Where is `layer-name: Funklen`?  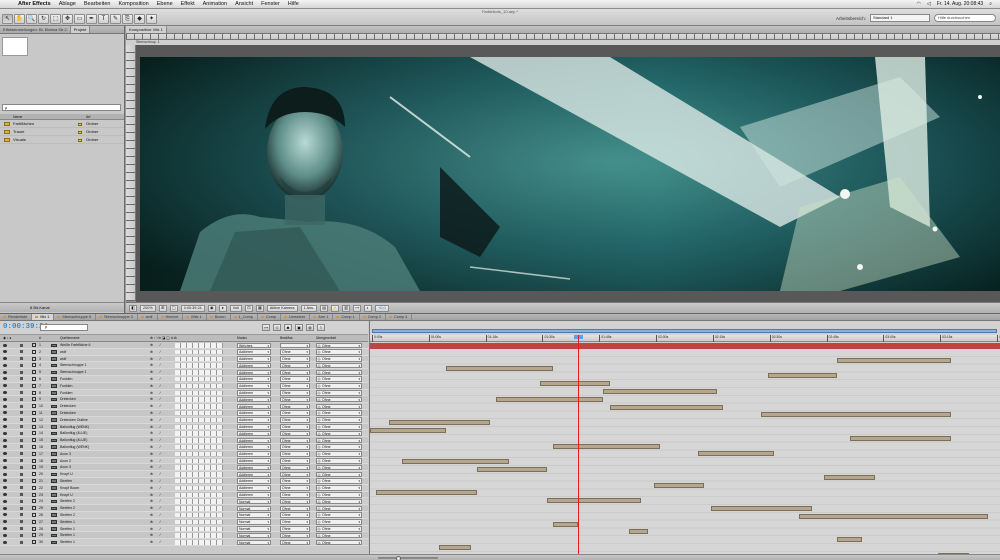 layer-name: Funklen is located at coordinates (66, 386).